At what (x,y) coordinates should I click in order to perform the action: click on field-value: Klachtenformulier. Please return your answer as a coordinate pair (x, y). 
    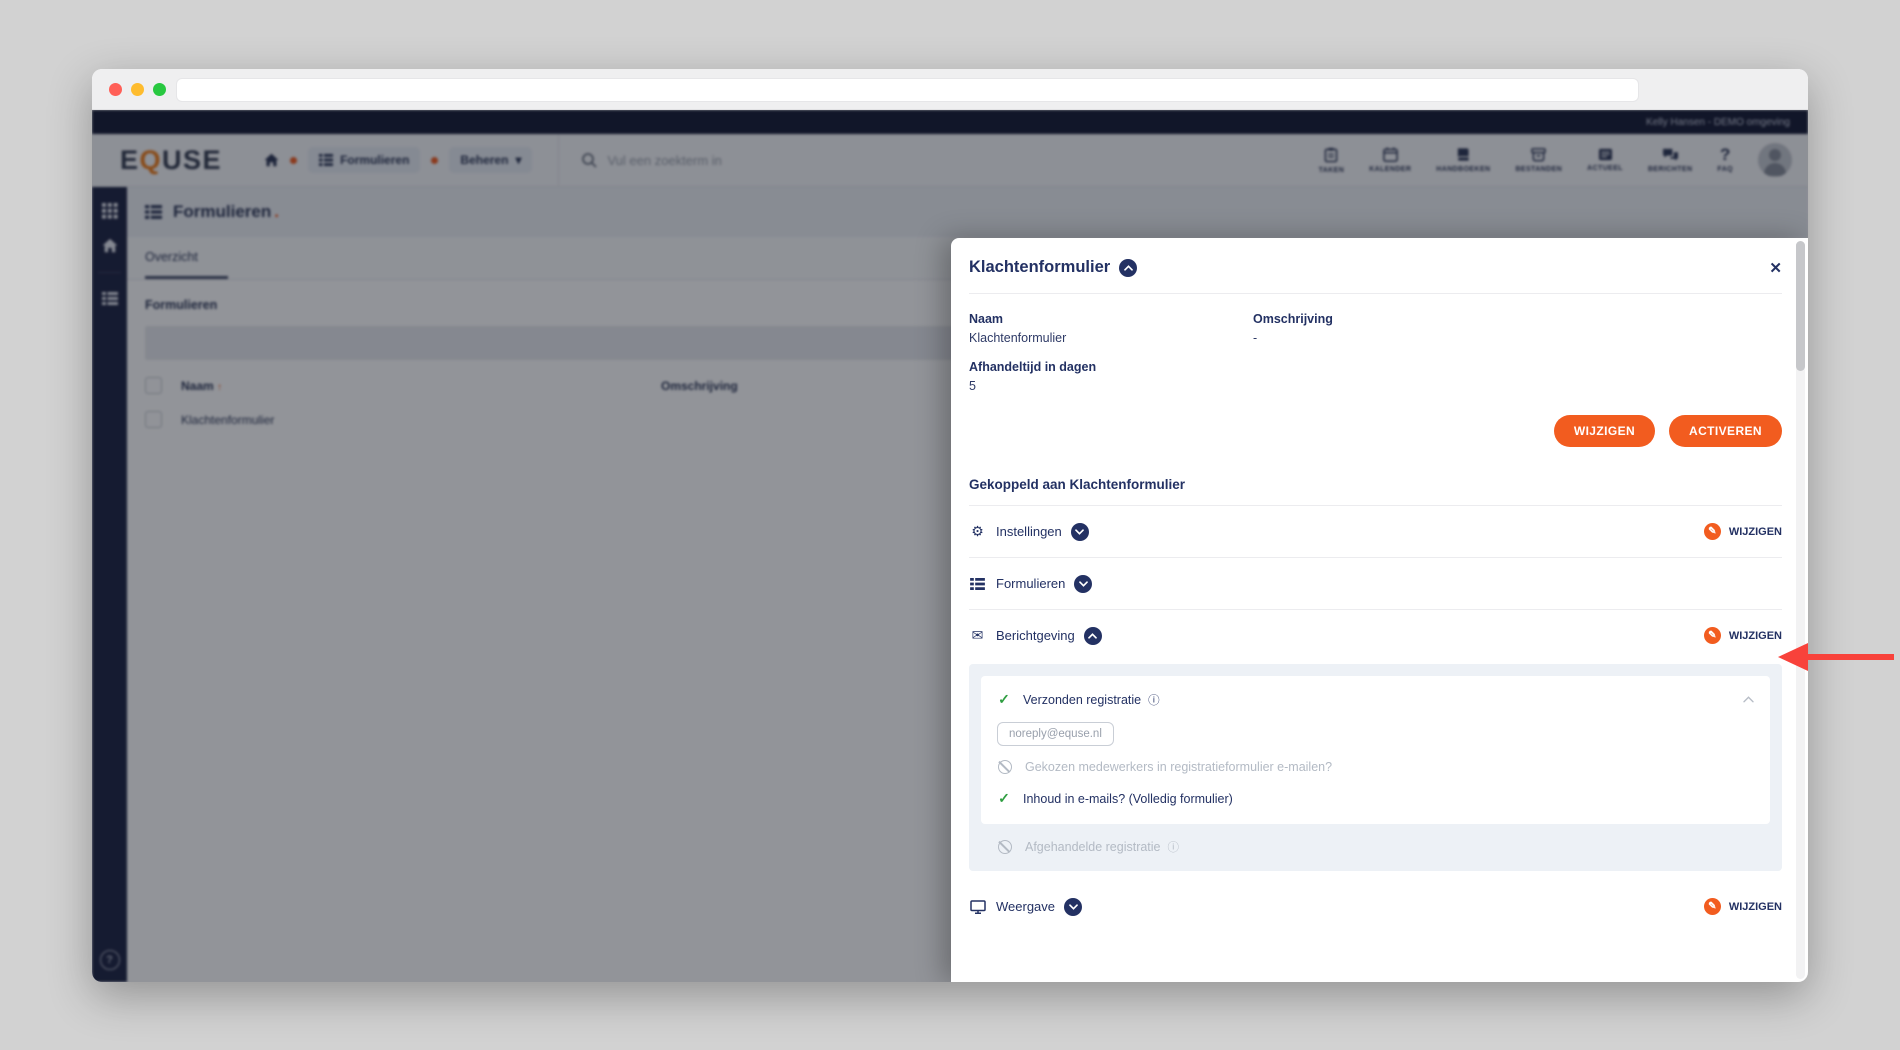
    Looking at the image, I should click on (1018, 338).